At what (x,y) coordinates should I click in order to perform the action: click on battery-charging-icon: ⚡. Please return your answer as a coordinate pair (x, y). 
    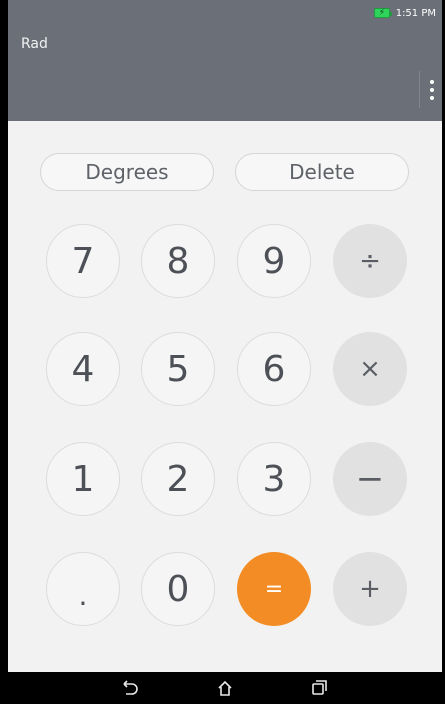
    Looking at the image, I should click on (382, 13).